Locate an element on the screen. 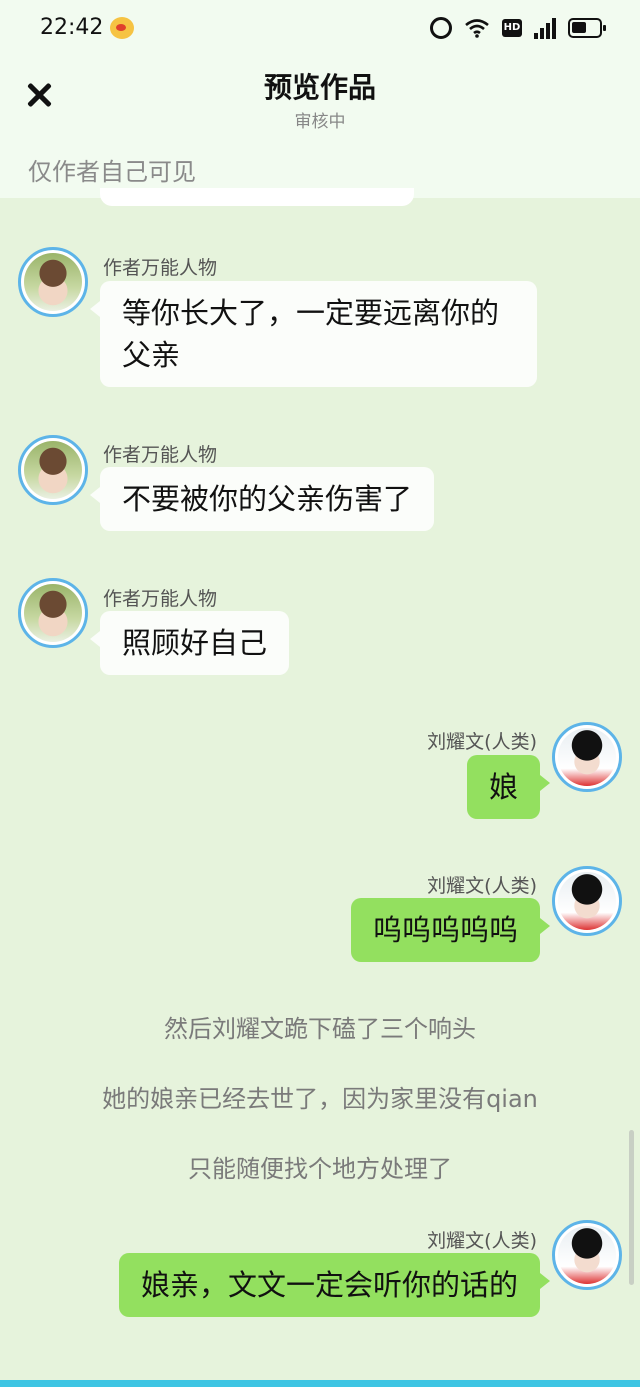 Image resolution: width=640 pixels, height=1387 pixels. narration-text: 只能随便找个地方处理了 is located at coordinates (320, 1169).